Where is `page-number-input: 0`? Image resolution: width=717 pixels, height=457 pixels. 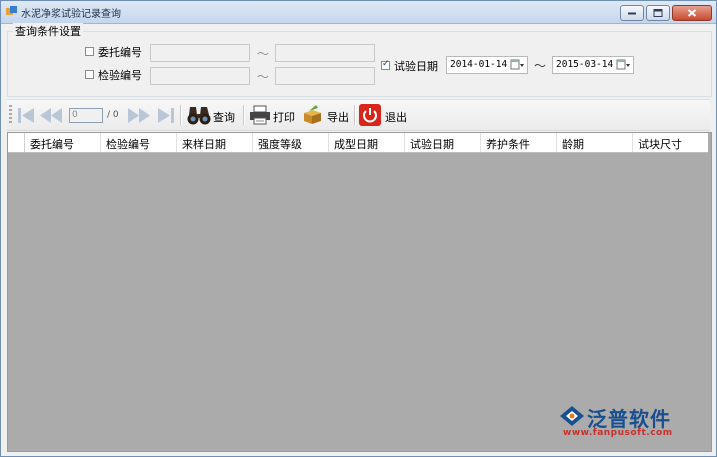
page-number-input: 0 is located at coordinates (86, 115).